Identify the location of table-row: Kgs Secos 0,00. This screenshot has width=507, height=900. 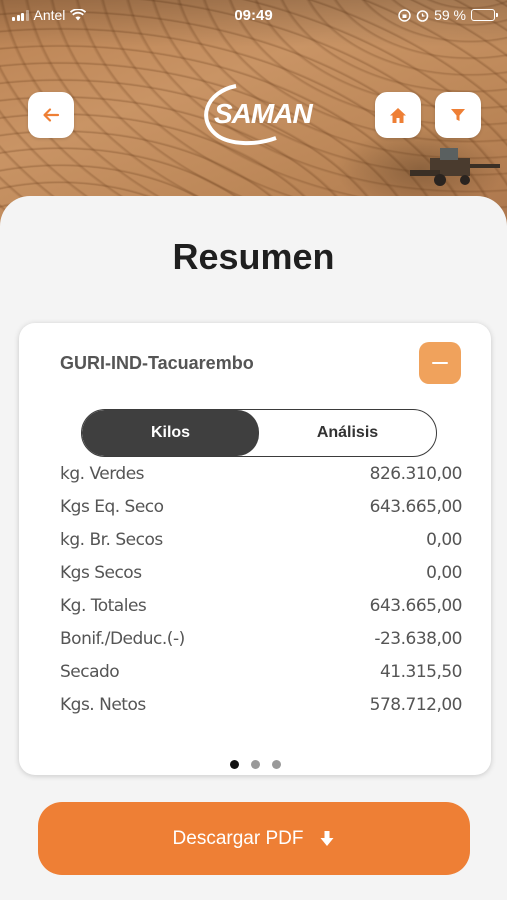
(261, 572).